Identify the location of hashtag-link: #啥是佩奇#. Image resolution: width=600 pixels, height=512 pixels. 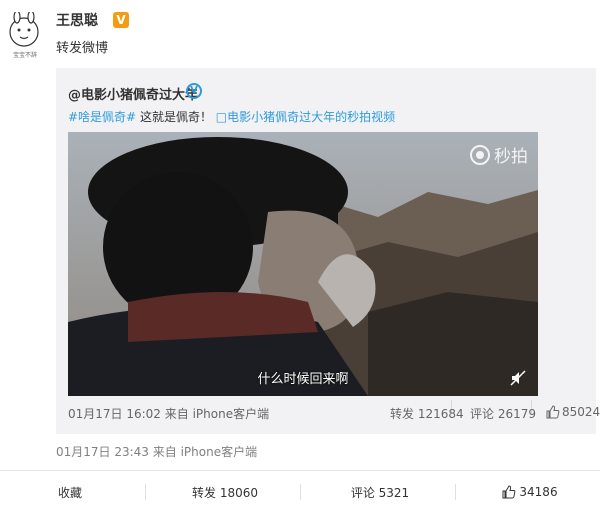
(102, 117).